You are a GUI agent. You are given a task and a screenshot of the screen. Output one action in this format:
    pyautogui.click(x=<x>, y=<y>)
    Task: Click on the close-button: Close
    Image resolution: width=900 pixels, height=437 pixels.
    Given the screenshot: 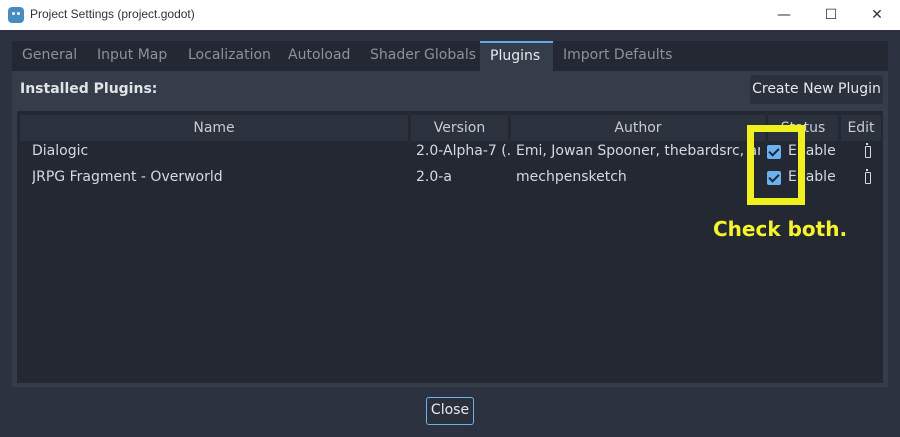 What is the action you would take?
    pyautogui.click(x=450, y=411)
    